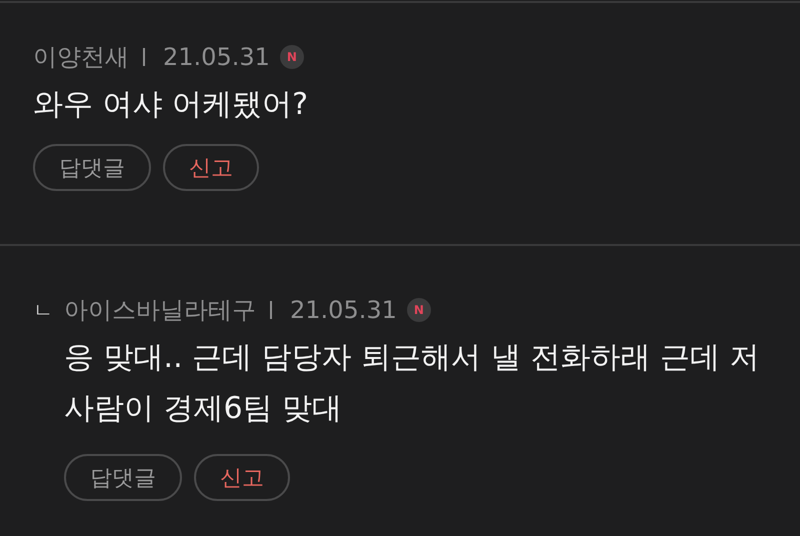  I want to click on author-name: 이양천새, so click(81, 57).